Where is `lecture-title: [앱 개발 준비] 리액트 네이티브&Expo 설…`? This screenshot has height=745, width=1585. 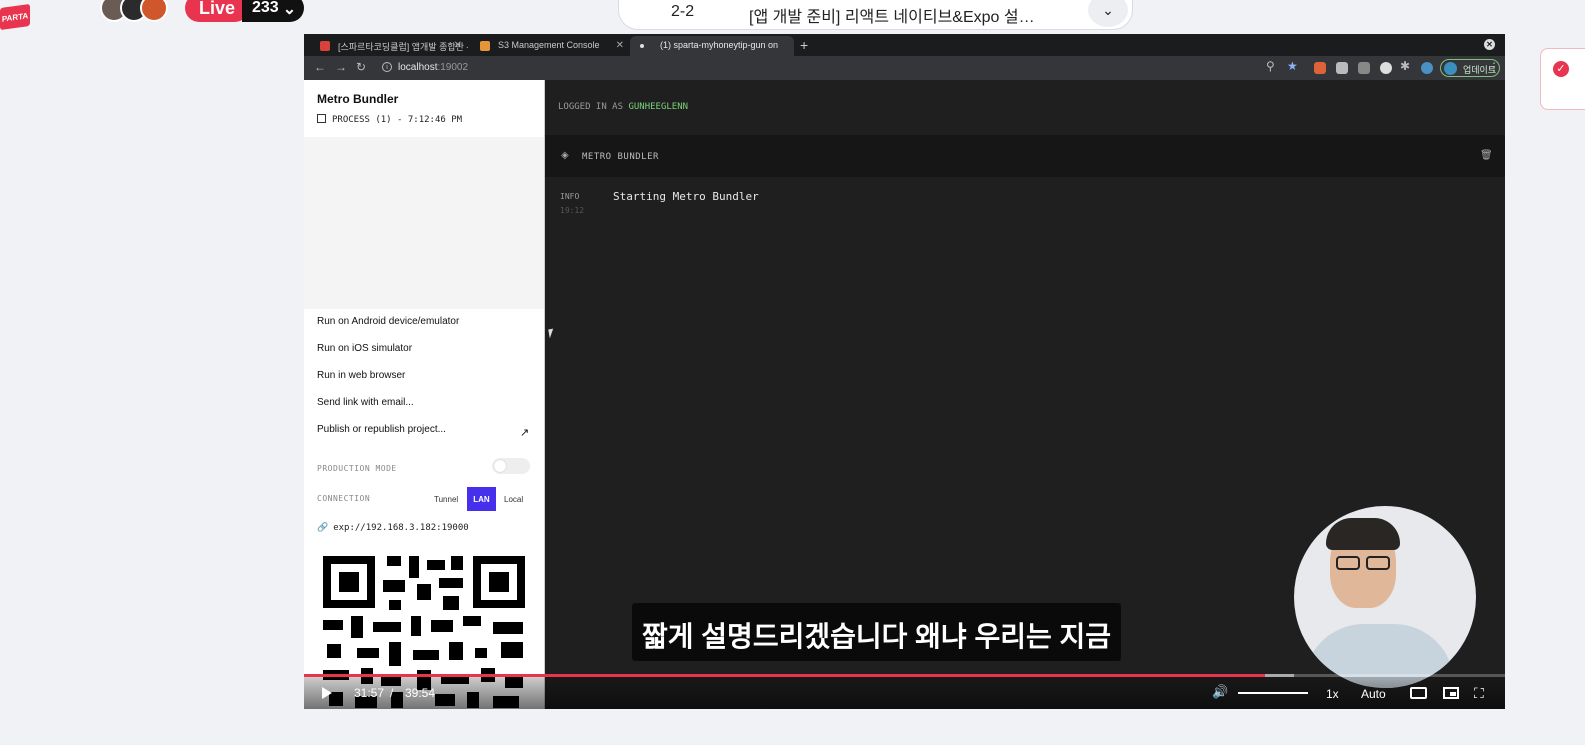
lecture-title: [앱 개발 준비] 리액트 네이티브&Expo 설… is located at coordinates (892, 17).